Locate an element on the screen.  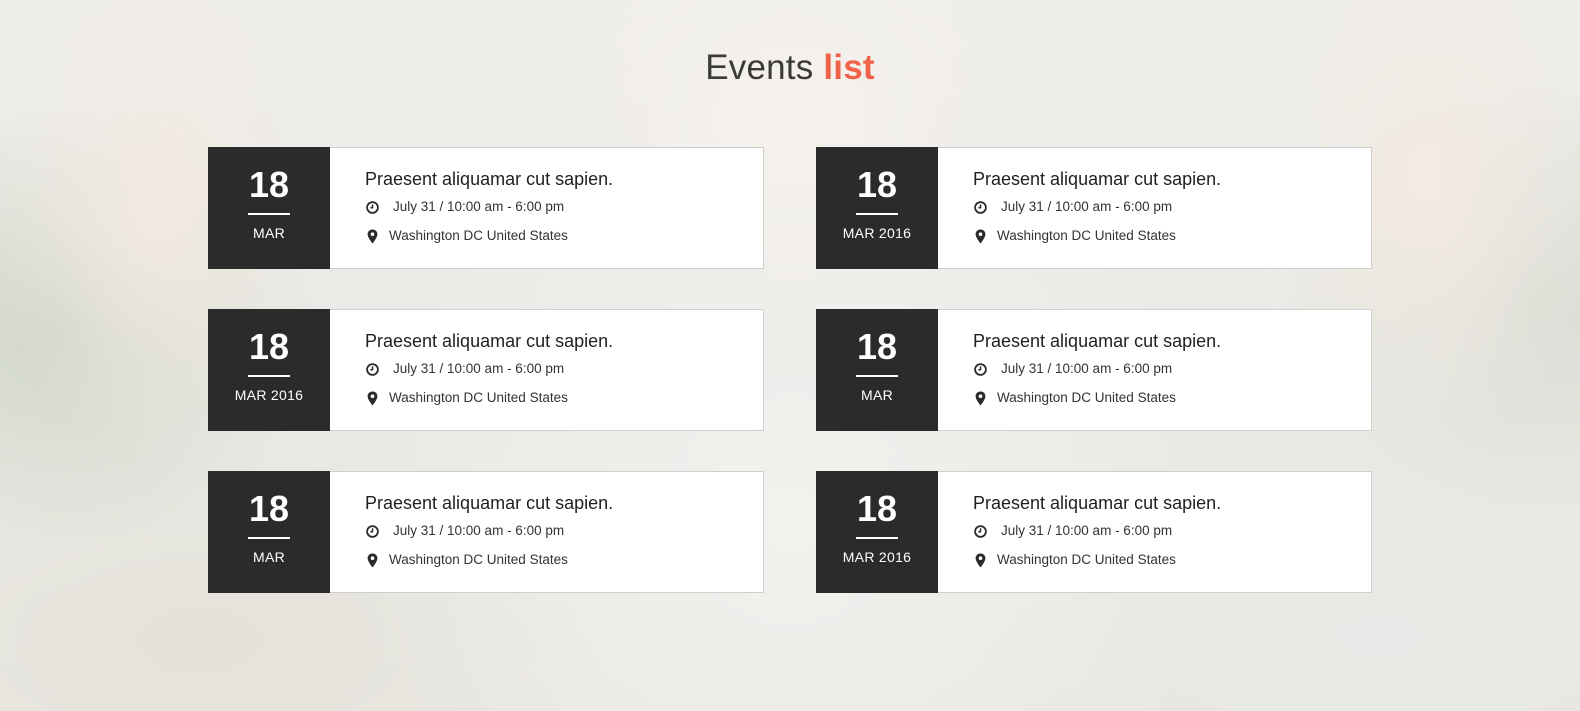
section-heading: Events list is located at coordinates (790, 68).